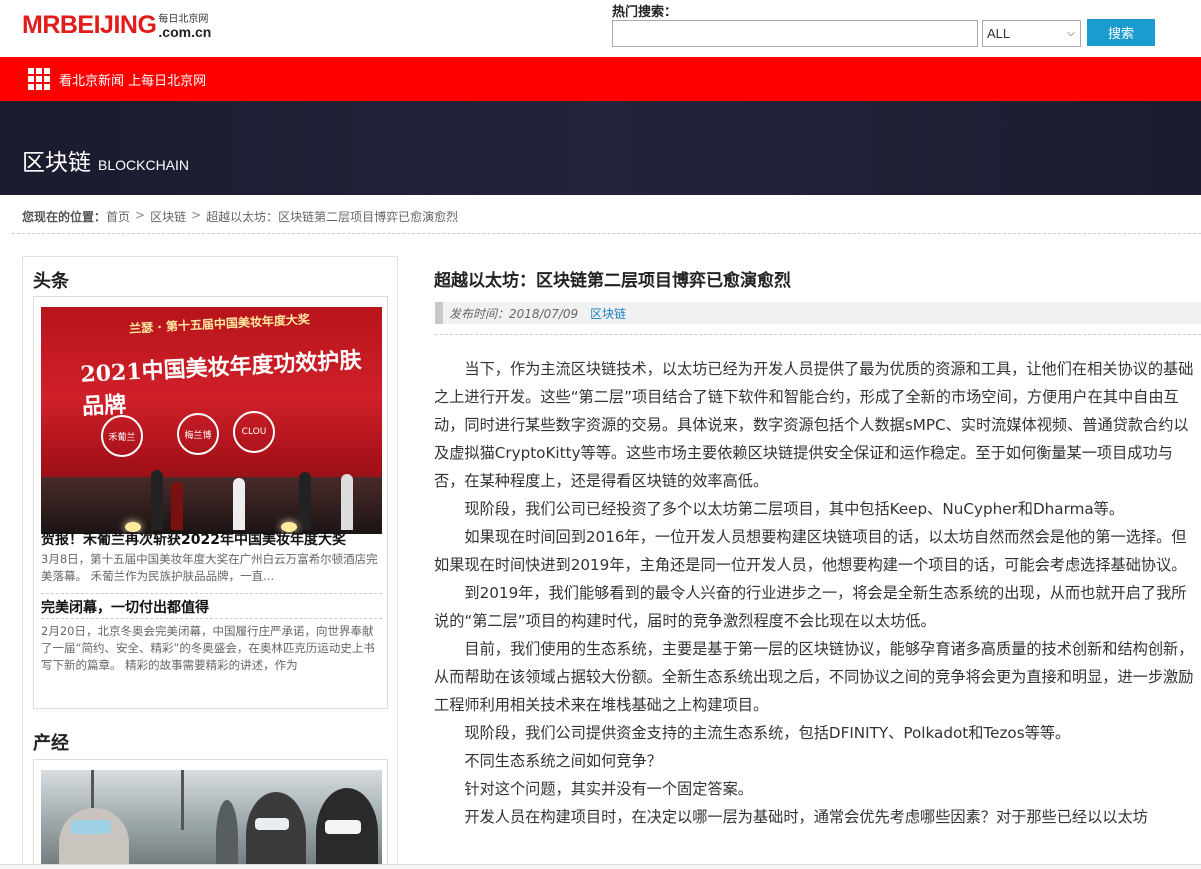 This screenshot has width=1201, height=869. What do you see at coordinates (1071, 33) in the screenshot?
I see `chevron-down-icon: ⌵` at bounding box center [1071, 33].